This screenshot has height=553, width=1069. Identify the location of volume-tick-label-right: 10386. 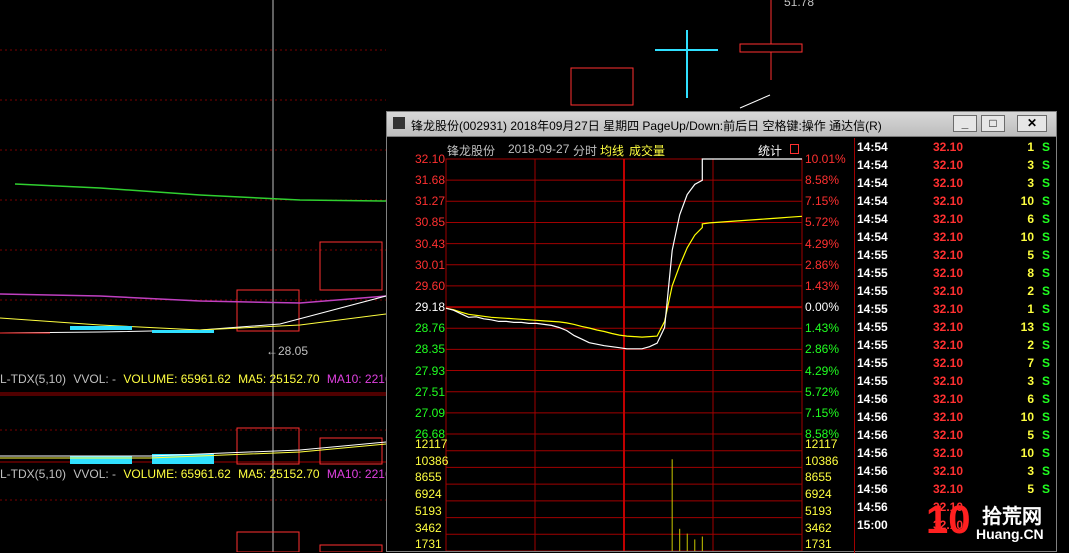
(822, 460).